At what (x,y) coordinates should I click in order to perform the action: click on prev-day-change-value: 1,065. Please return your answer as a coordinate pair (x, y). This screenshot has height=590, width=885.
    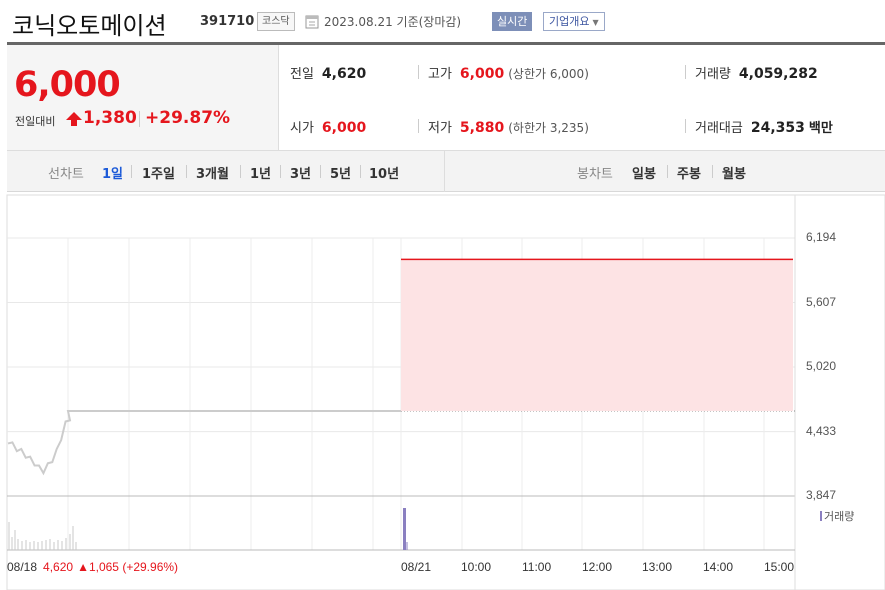
    Looking at the image, I should click on (103, 567).